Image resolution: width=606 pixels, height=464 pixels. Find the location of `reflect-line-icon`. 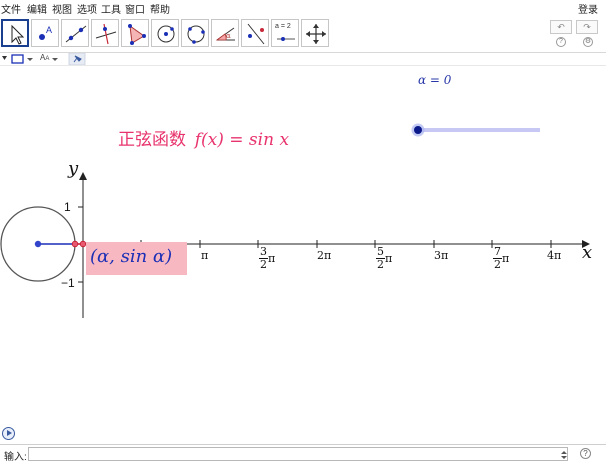

reflect-line-icon is located at coordinates (256, 34).